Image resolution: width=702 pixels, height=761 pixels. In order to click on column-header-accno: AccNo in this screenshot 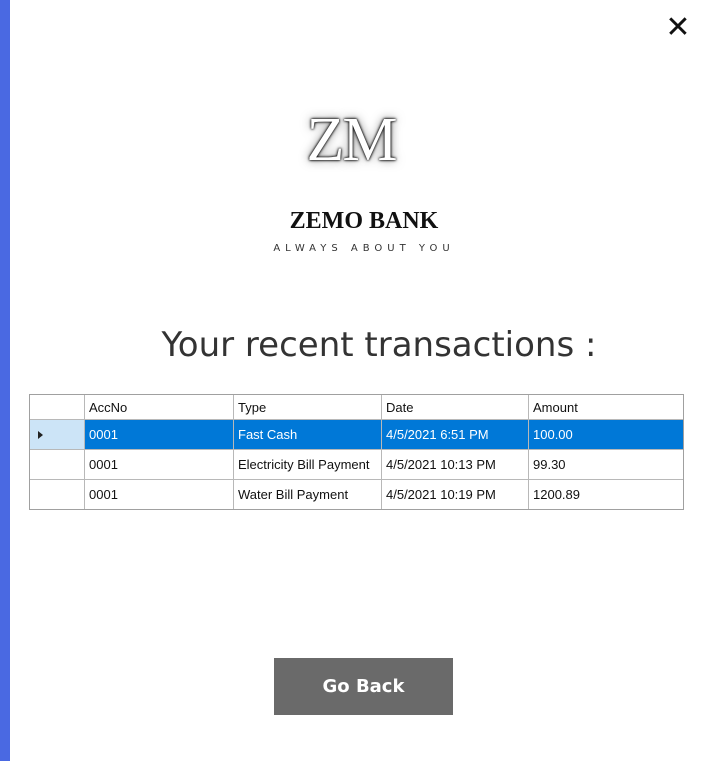, I will do `click(159, 407)`.